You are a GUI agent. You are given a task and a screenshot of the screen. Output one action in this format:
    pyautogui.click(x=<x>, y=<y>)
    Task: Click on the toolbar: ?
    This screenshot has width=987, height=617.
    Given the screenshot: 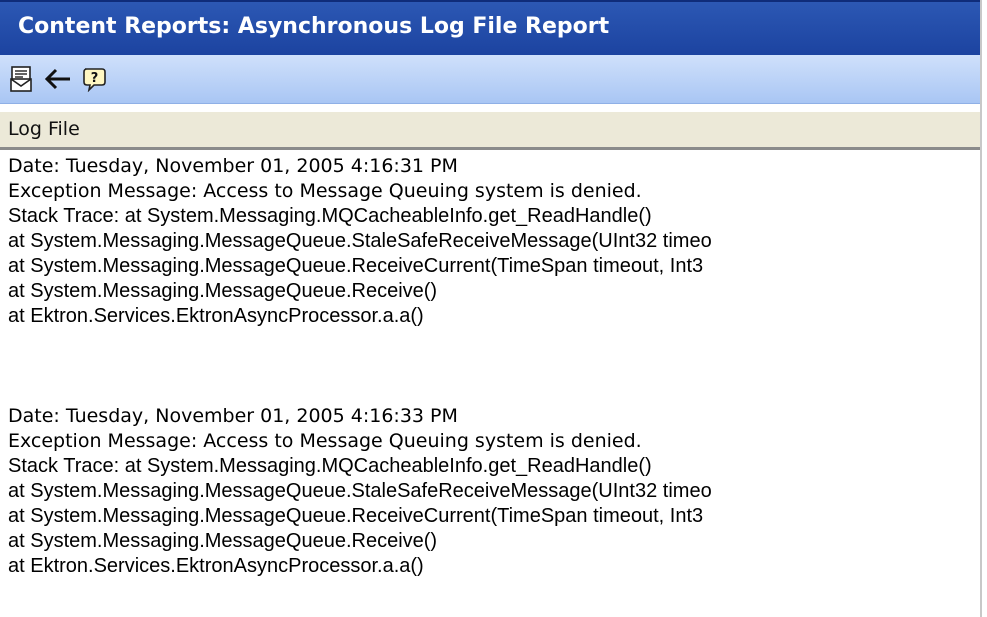 What is the action you would take?
    pyautogui.click(x=490, y=79)
    